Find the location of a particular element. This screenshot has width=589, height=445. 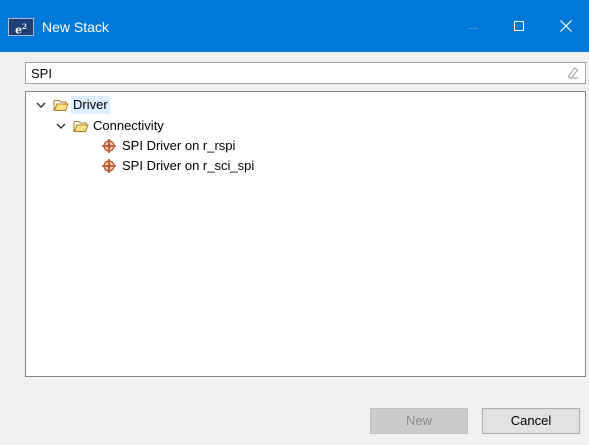

window-title: New Stack is located at coordinates (75, 27).